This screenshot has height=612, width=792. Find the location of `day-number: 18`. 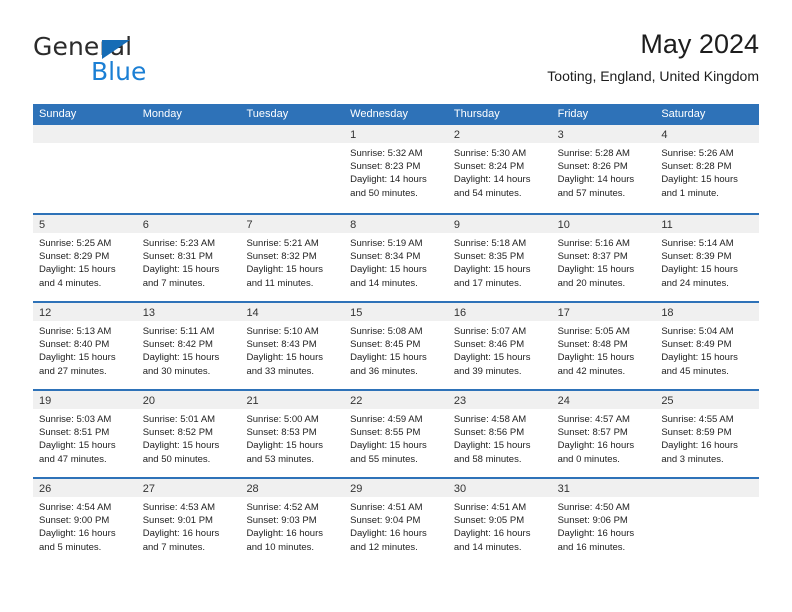

day-number: 18 is located at coordinates (667, 313).